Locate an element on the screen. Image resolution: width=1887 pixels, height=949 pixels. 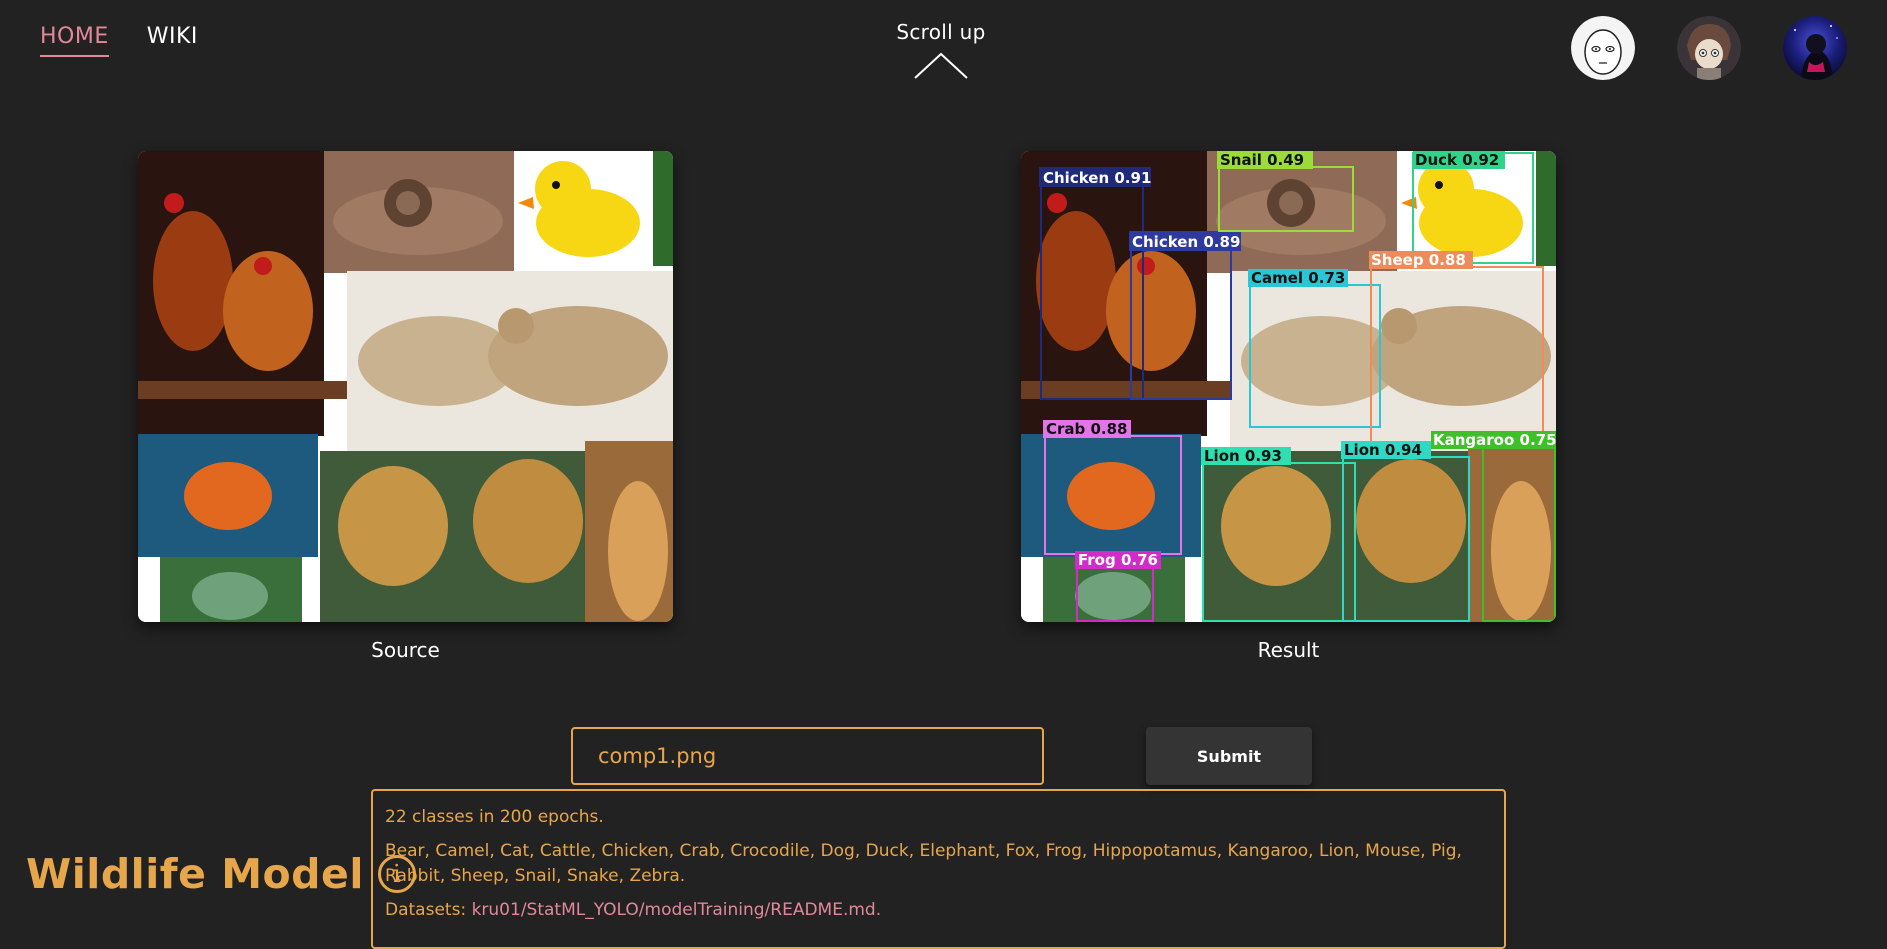
brand: Wildlife Model i is located at coordinates (221, 874).